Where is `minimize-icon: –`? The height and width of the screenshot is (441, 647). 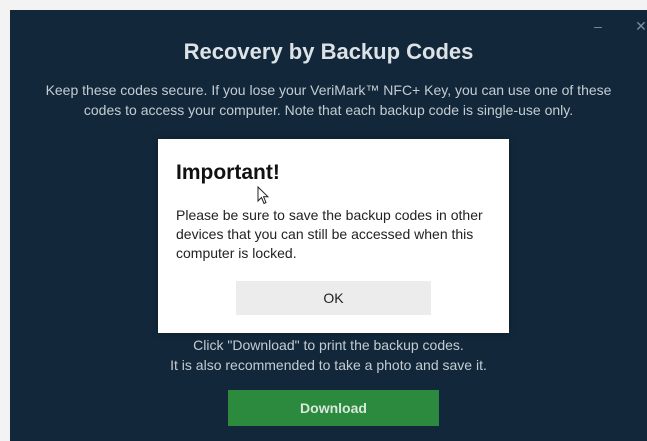 minimize-icon: – is located at coordinates (598, 26).